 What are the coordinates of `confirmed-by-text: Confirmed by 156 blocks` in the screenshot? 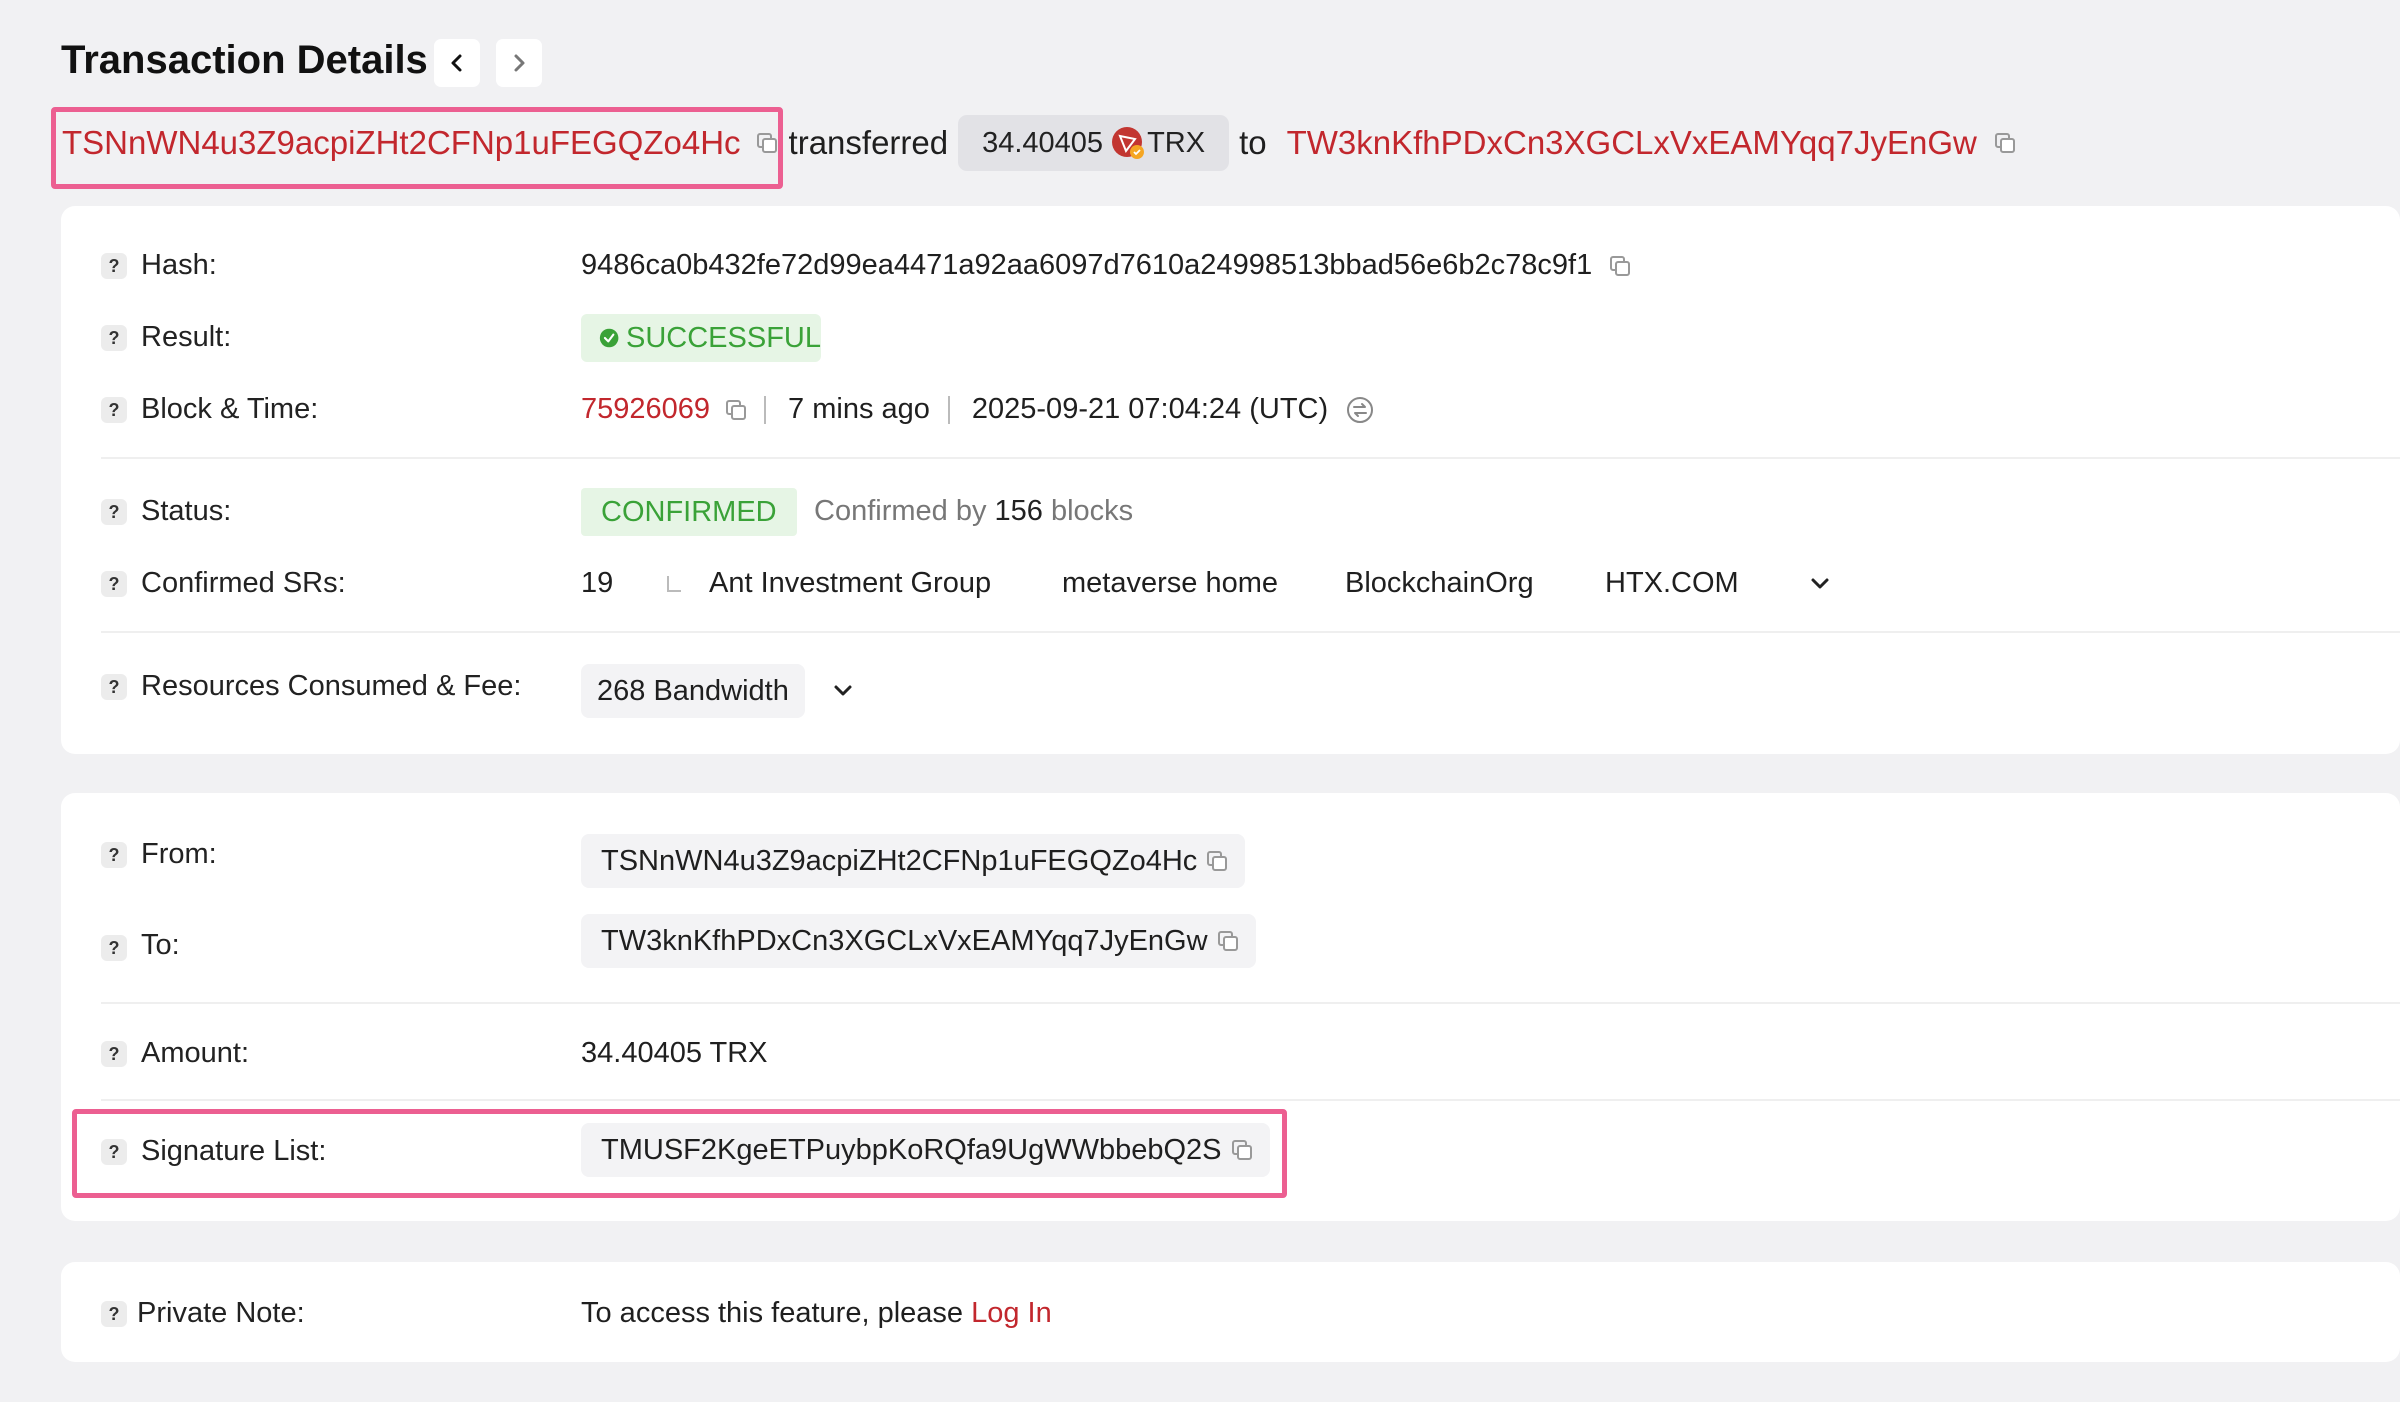 It's located at (973, 511).